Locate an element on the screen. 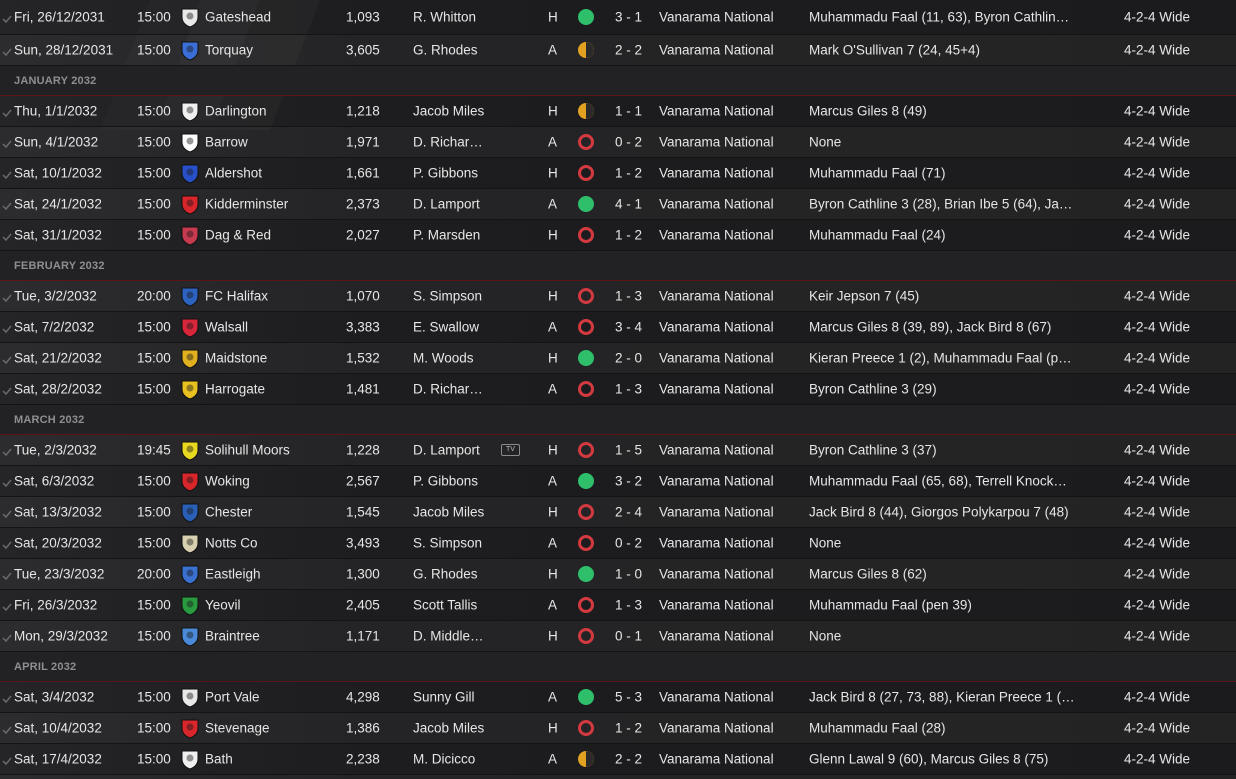 Image resolution: width=1236 pixels, height=779 pixels. opponent-name: Dag & Red is located at coordinates (238, 235).